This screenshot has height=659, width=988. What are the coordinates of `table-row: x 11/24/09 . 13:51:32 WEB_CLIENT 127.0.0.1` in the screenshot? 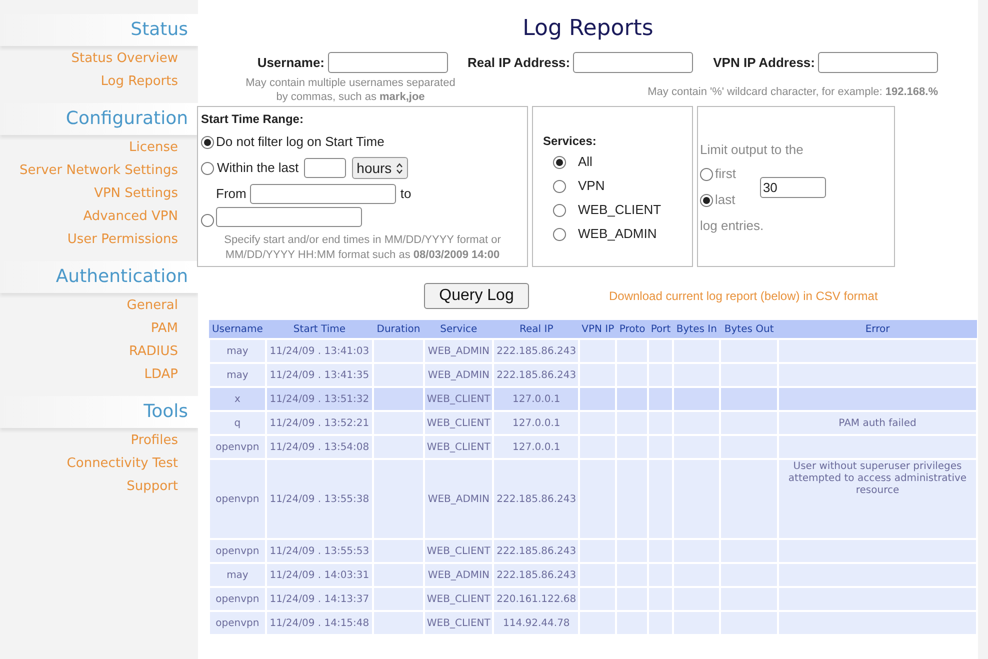 It's located at (593, 399).